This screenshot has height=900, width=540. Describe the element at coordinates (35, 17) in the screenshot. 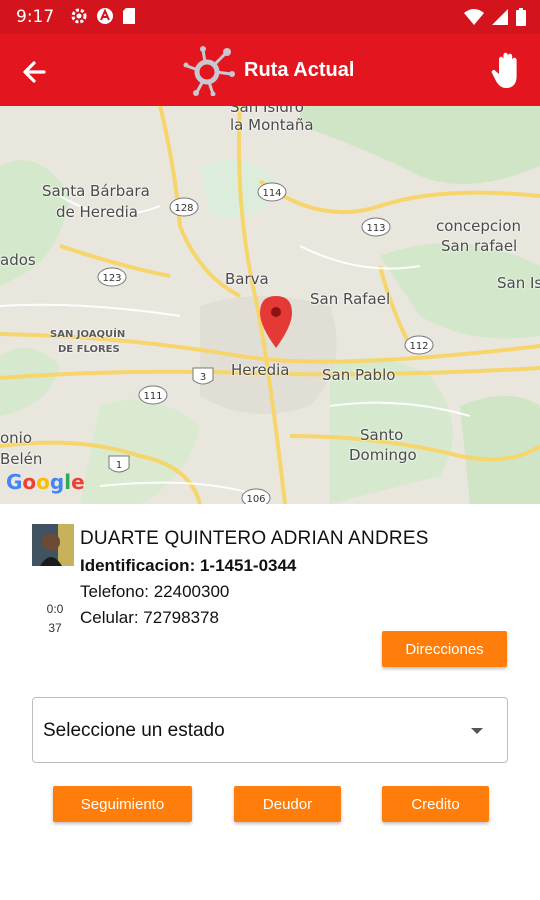

I see `status-time: 9:17` at that location.